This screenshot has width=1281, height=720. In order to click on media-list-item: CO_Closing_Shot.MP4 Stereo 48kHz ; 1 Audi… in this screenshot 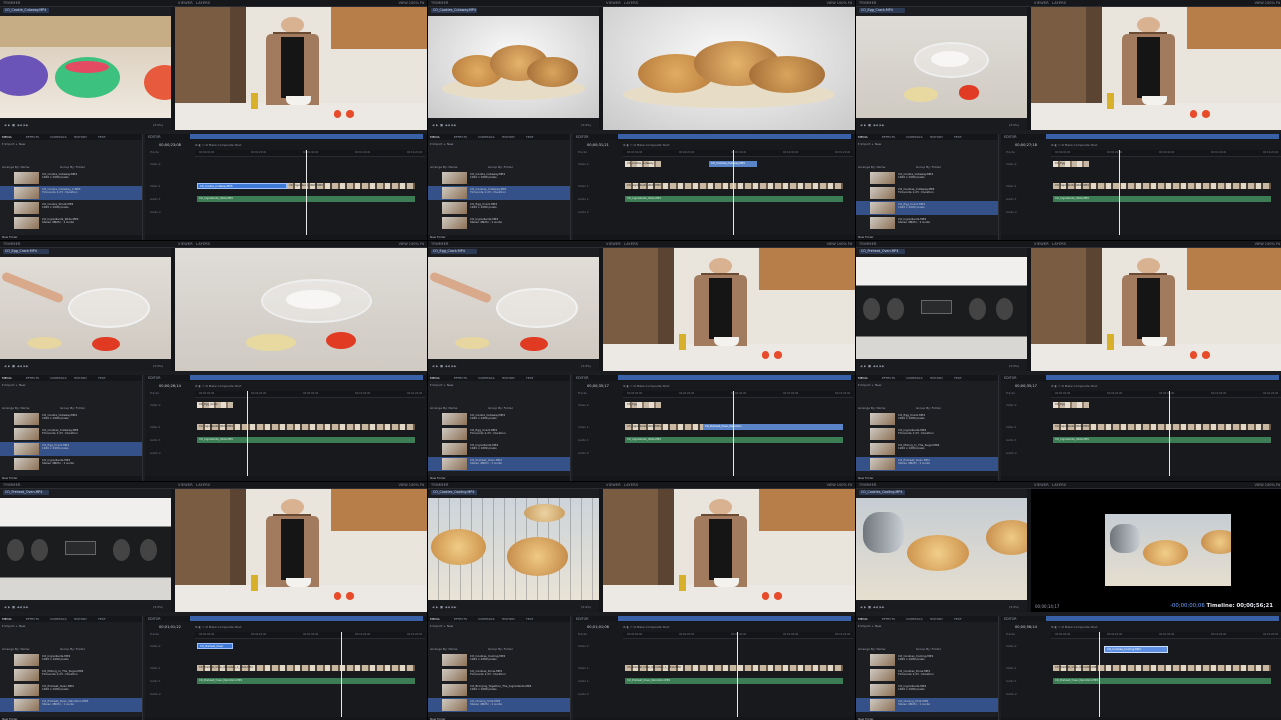, I will do `click(927, 705)`.